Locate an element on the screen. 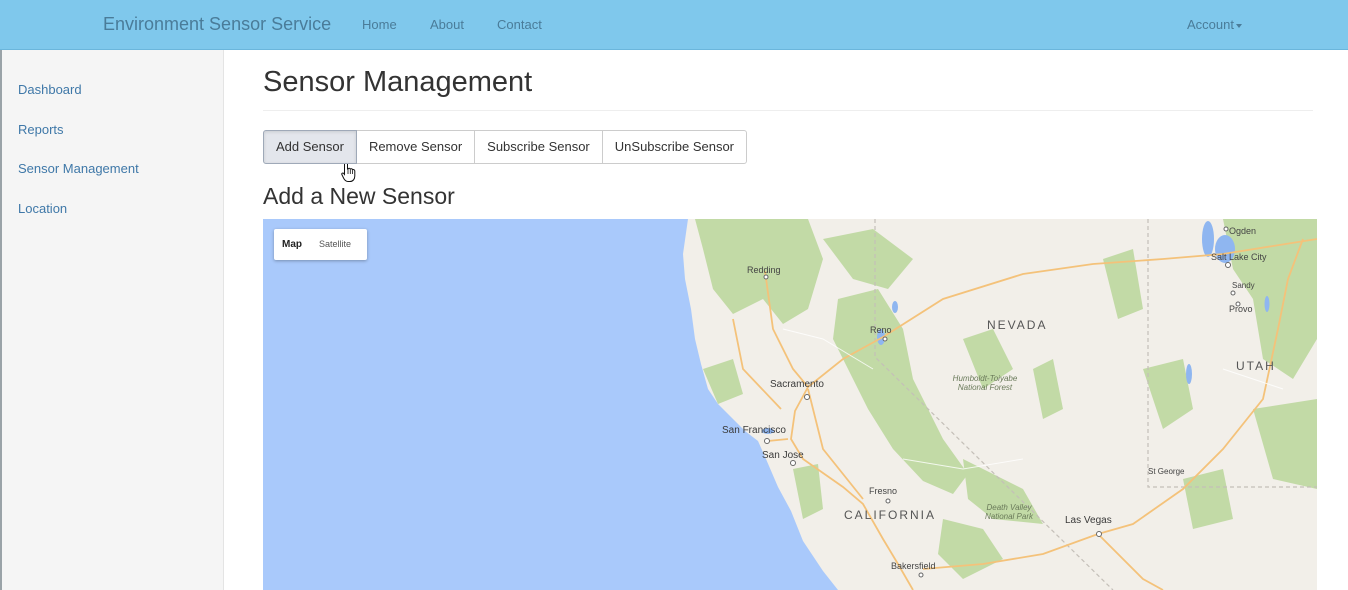  caret-down-icon is located at coordinates (1238, 25).